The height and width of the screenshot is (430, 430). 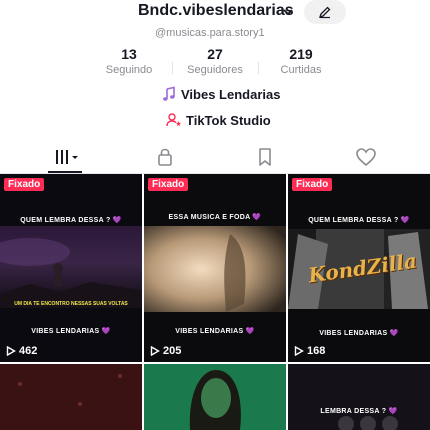 I want to click on view-count: 462, so click(x=21, y=351).